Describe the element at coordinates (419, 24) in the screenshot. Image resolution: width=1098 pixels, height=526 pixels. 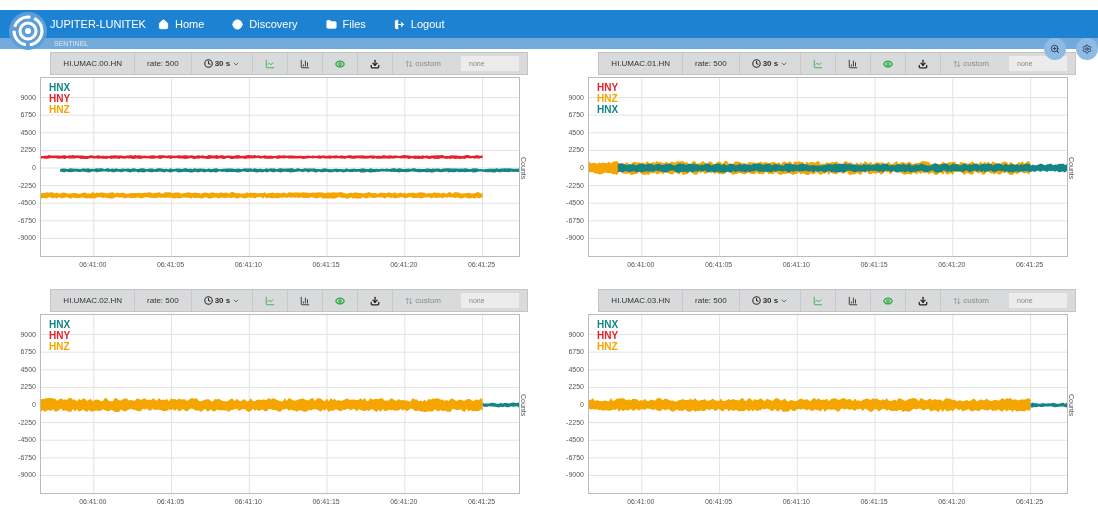
I see `nav-link: Logout` at that location.